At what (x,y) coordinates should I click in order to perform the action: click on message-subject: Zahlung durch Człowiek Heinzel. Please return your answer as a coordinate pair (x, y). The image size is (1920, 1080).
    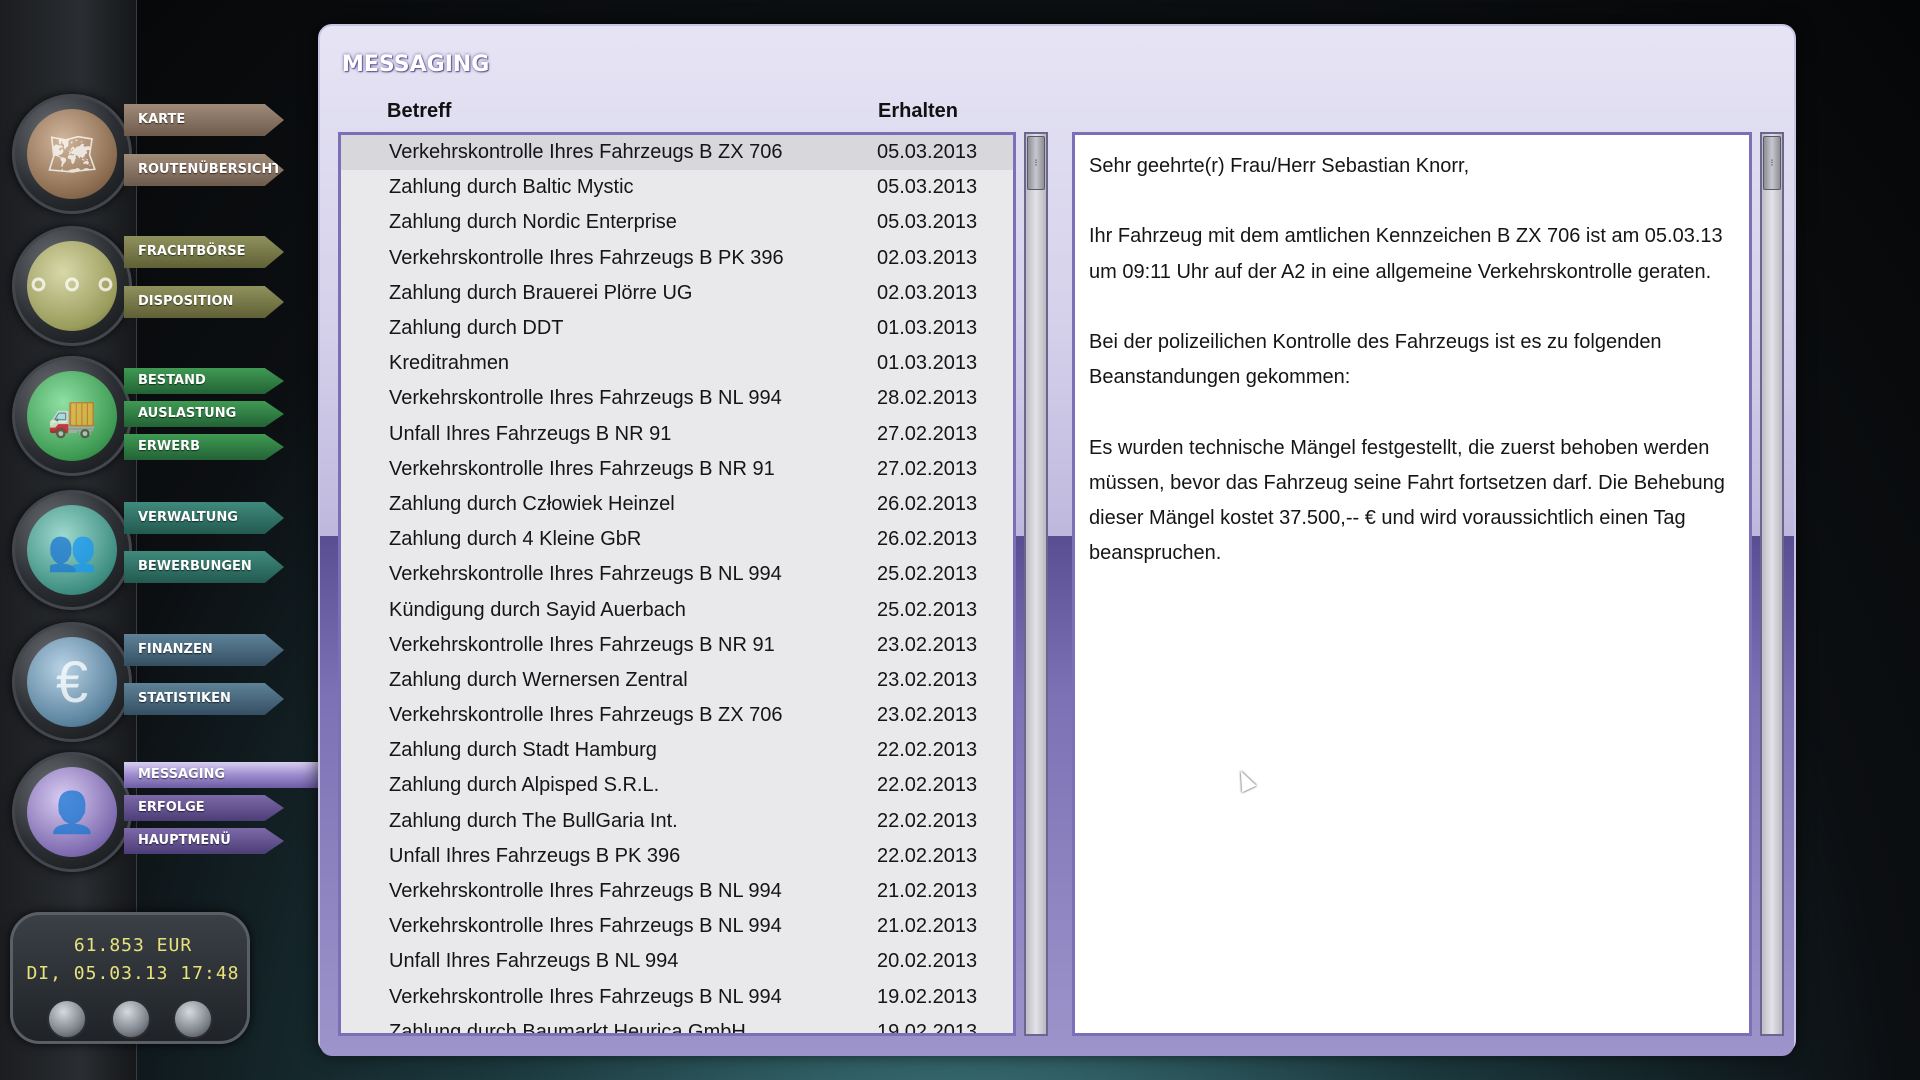
    Looking at the image, I should click on (532, 503).